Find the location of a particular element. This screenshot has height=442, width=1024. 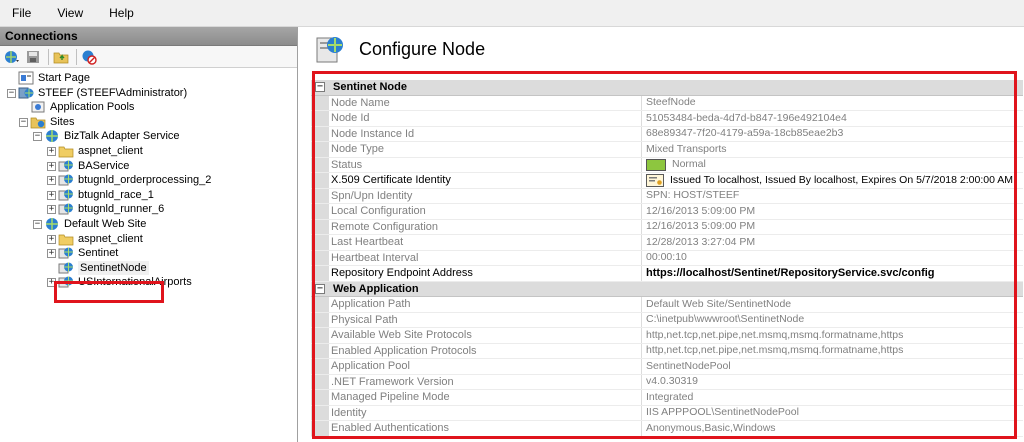

tree-item-label: Sites is located at coordinates (62, 121).